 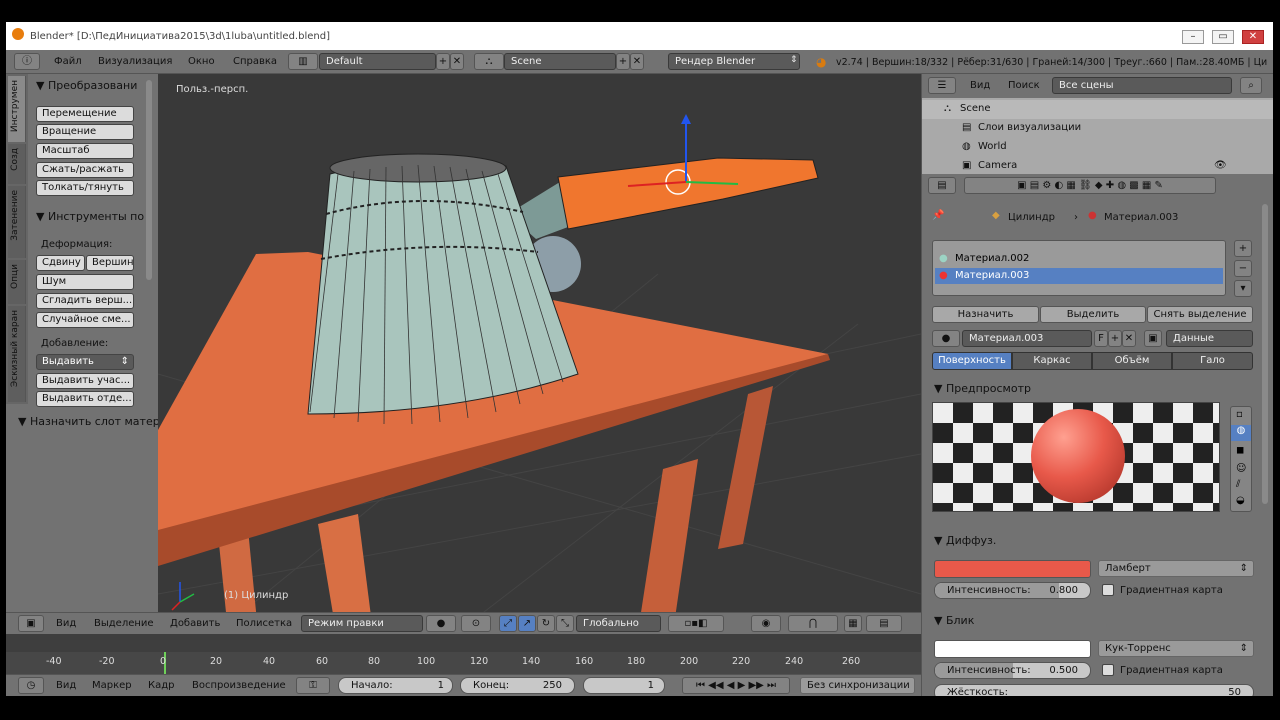 What do you see at coordinates (17, 282) in the screenshot?
I see `tab-options: Опци` at bounding box center [17, 282].